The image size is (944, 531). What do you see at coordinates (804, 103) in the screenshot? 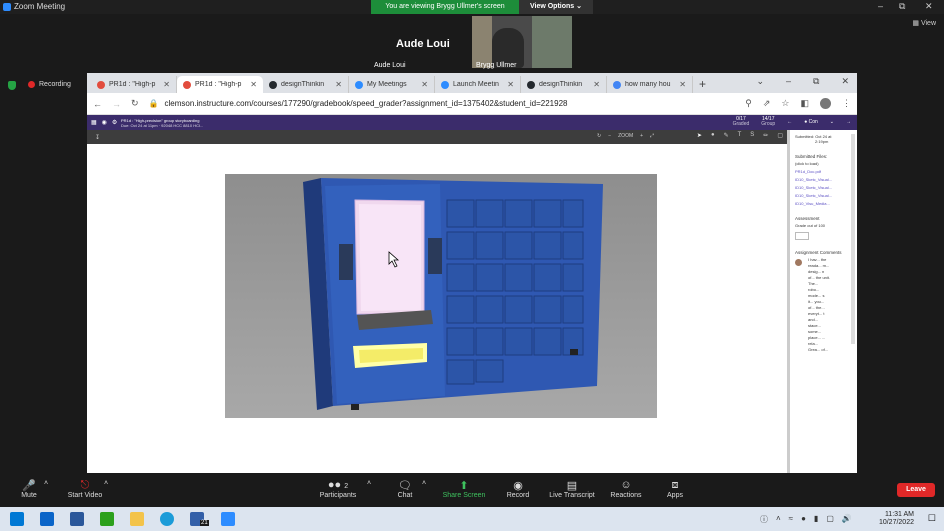
I see `sidebar-icon: ◧` at bounding box center [804, 103].